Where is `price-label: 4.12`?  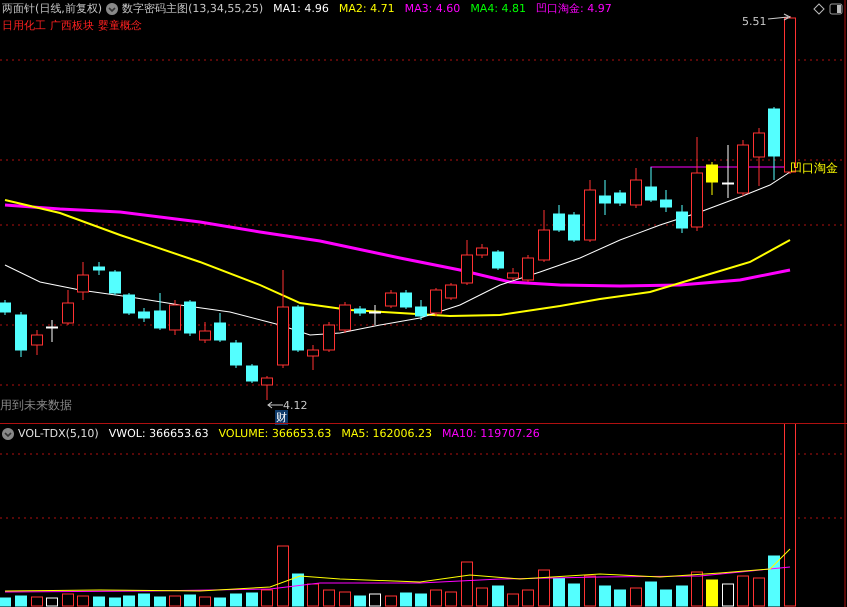 price-label: 4.12 is located at coordinates (295, 405).